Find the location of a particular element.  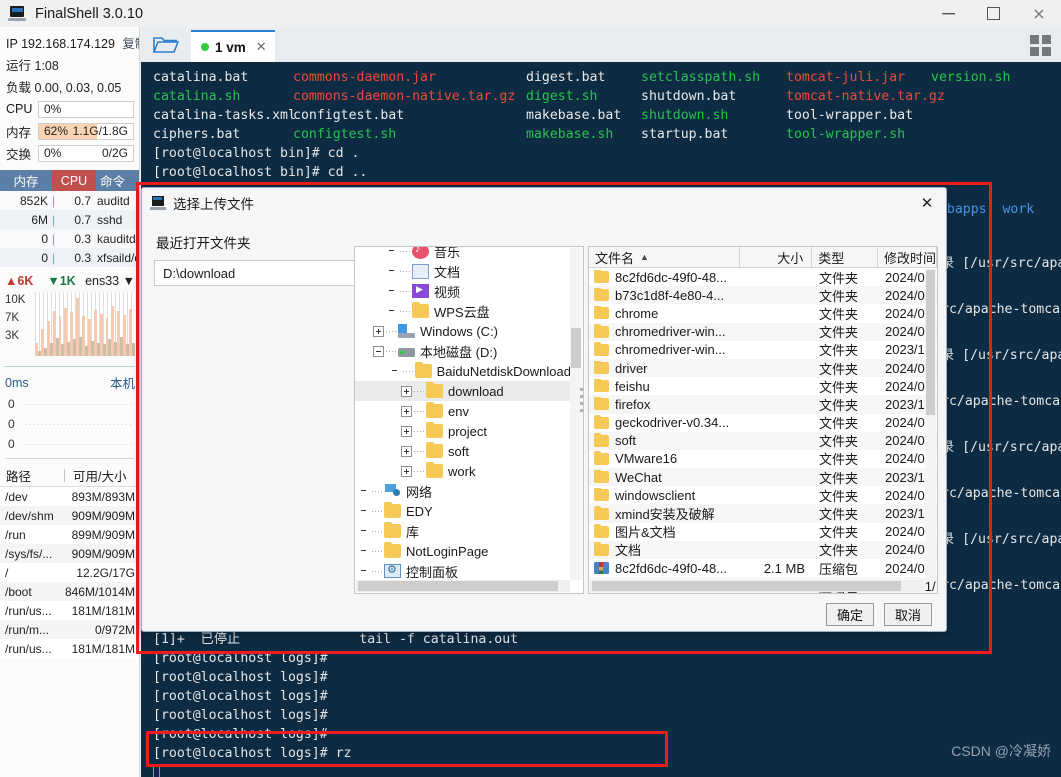

tab-1-vm: 1 vm ✕ is located at coordinates (233, 46).